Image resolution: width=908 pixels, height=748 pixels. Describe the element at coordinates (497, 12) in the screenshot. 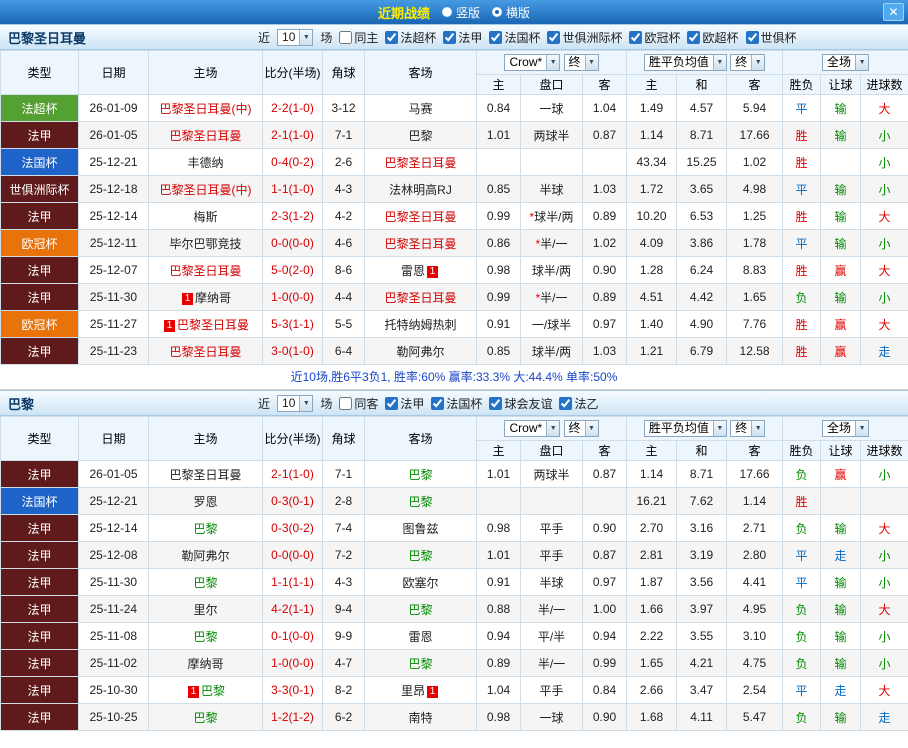

I see `radio-horizontal-icon` at that location.